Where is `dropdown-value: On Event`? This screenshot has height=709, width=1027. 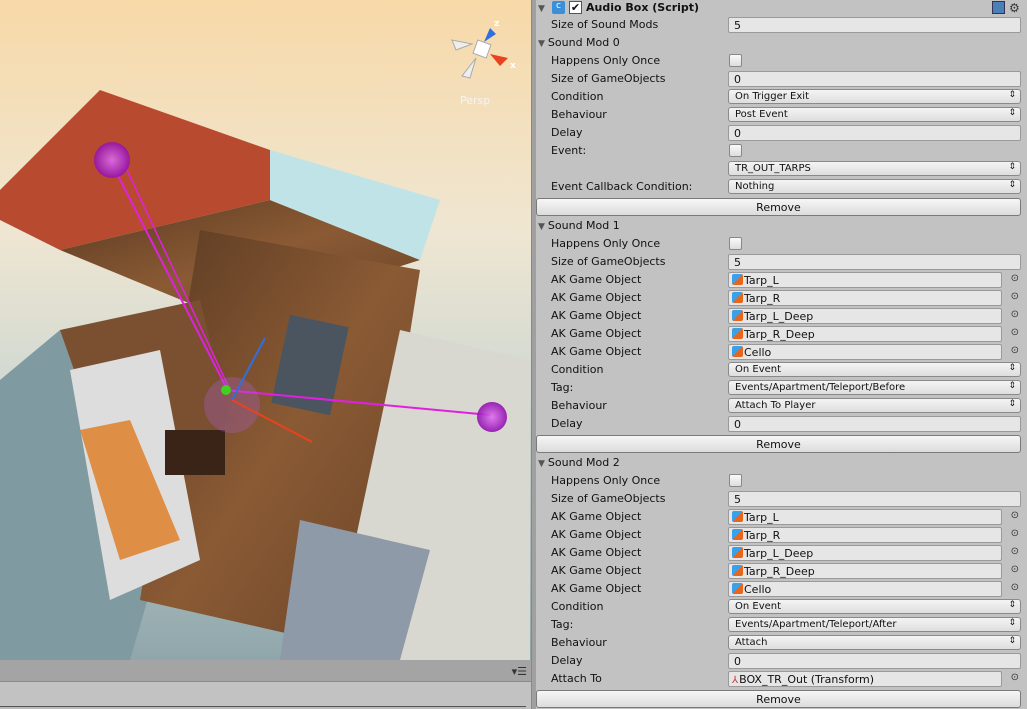
dropdown-value: On Event is located at coordinates (758, 606).